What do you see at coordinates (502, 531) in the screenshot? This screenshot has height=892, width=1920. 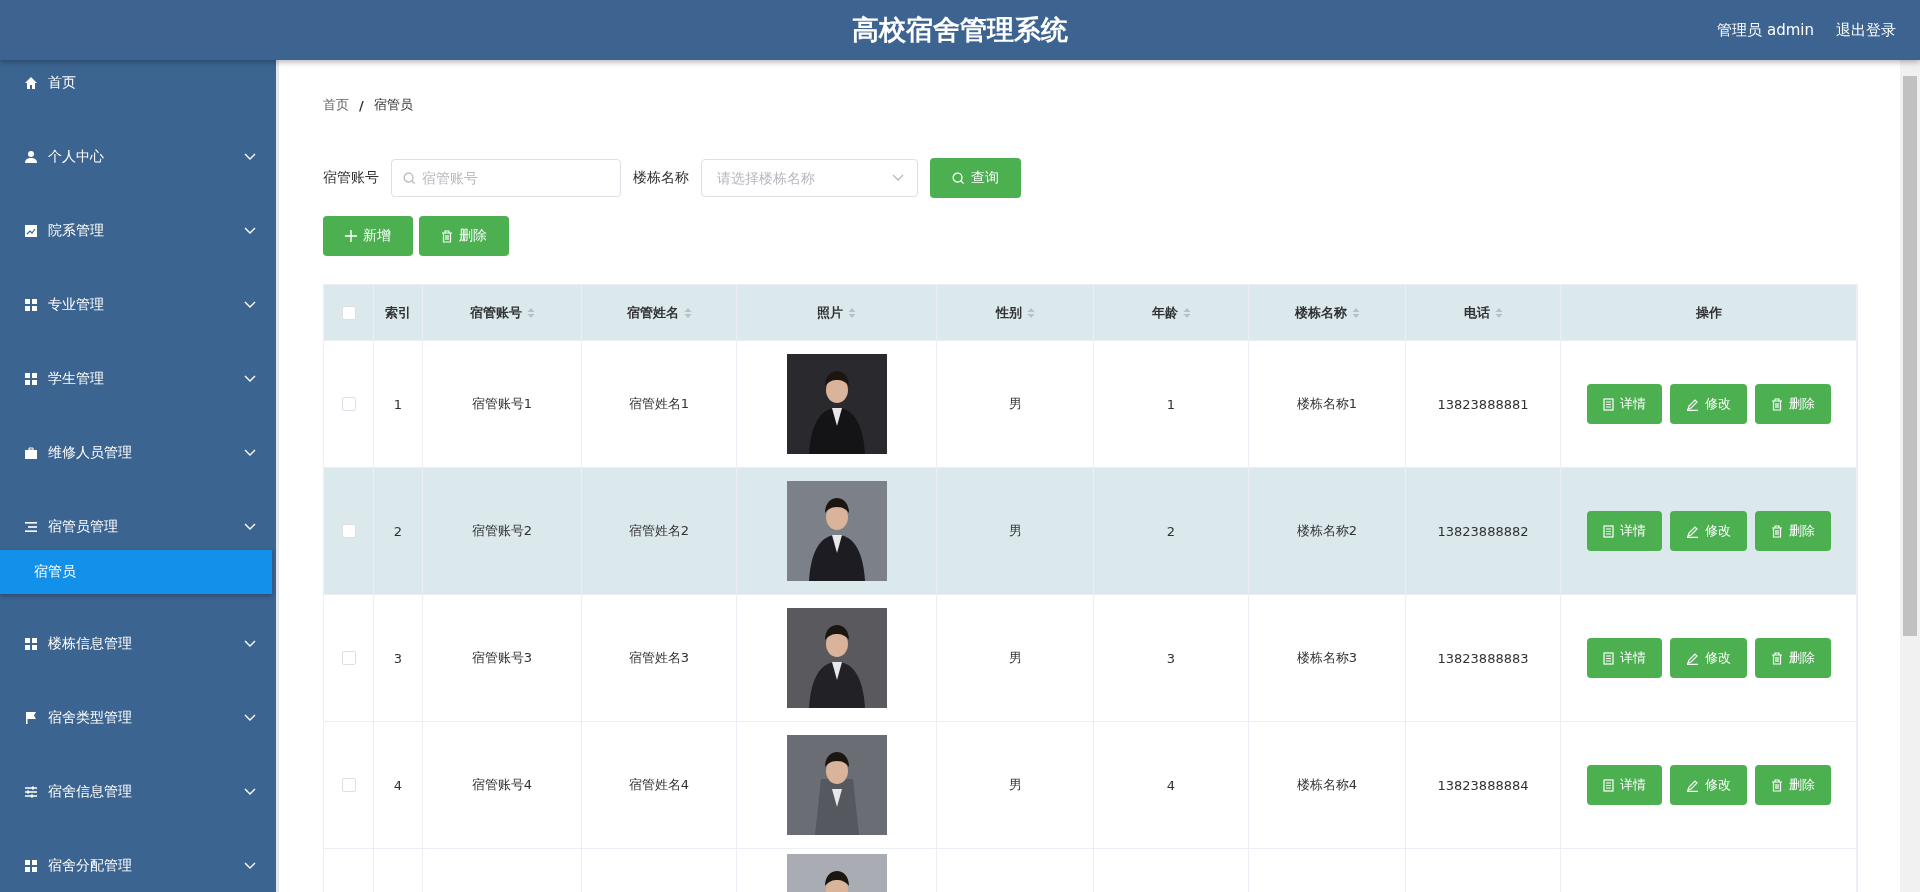 I see `table-cell: 宿管账号2` at bounding box center [502, 531].